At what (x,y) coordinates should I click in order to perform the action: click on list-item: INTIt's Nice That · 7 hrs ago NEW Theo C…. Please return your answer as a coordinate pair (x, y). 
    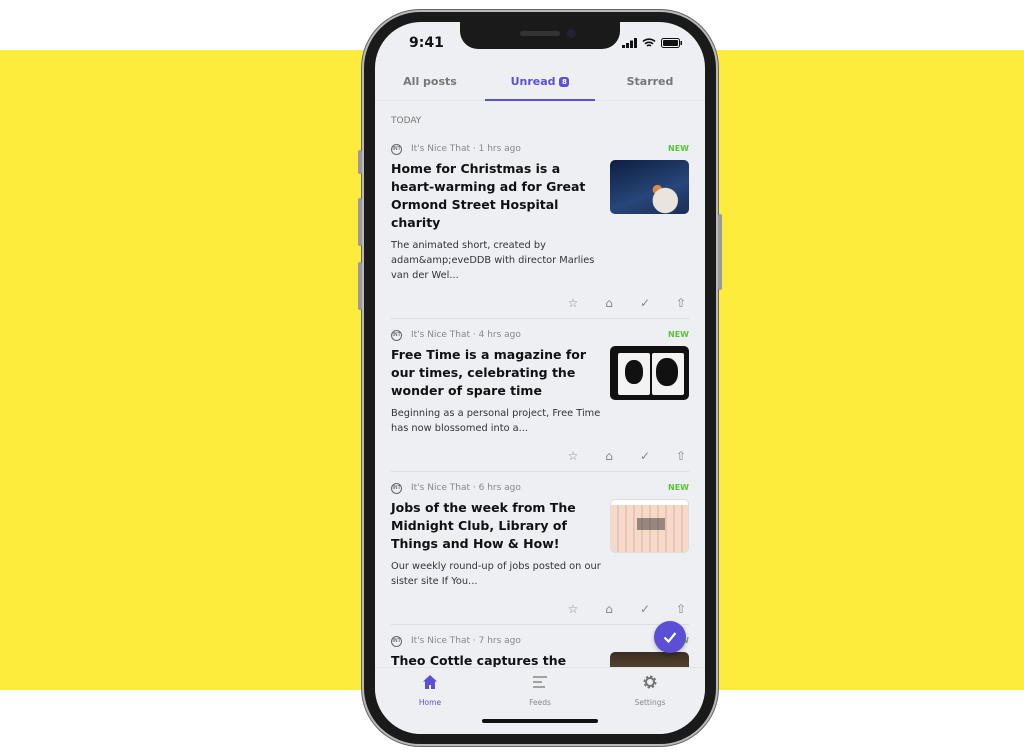
    Looking at the image, I should click on (540, 646).